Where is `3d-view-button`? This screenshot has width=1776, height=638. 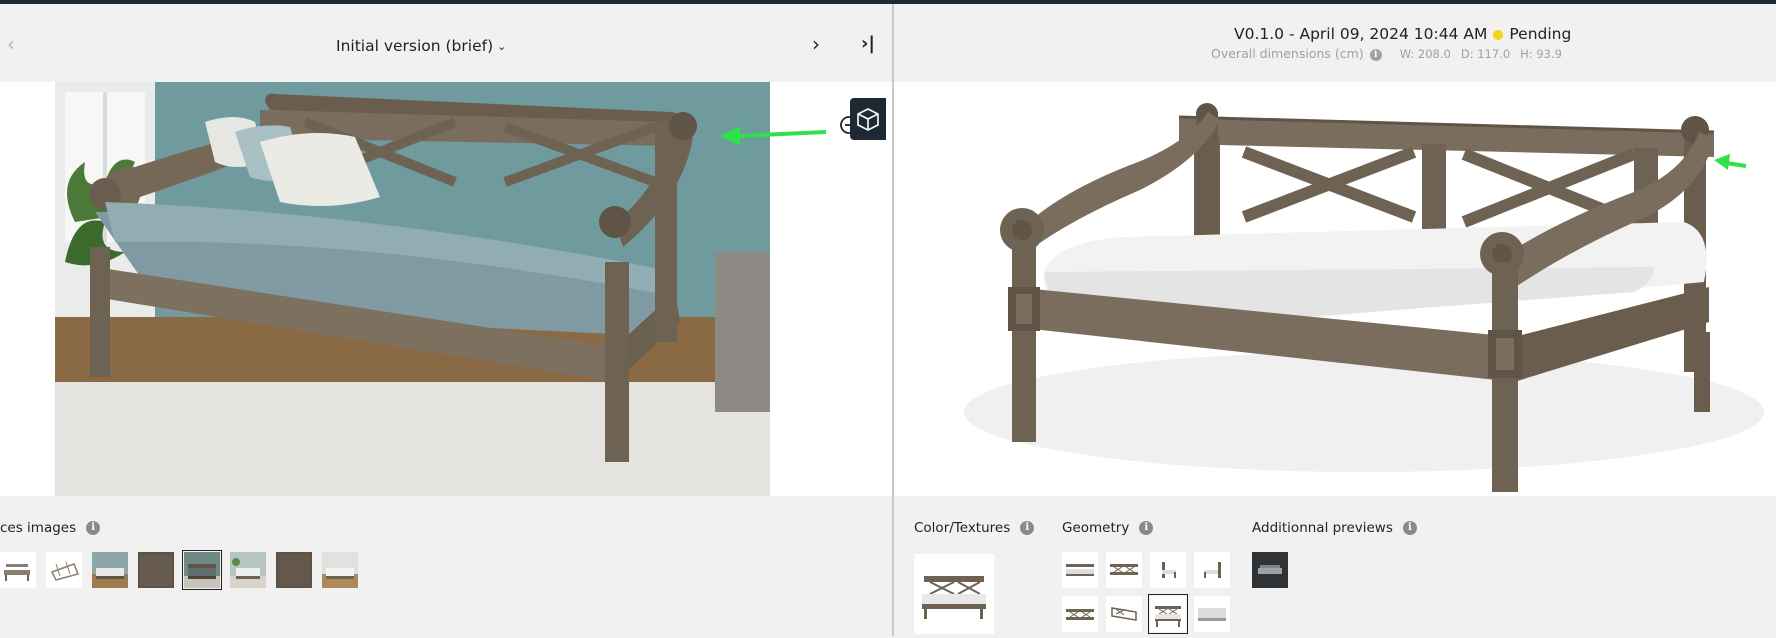
3d-view-button is located at coordinates (868, 119).